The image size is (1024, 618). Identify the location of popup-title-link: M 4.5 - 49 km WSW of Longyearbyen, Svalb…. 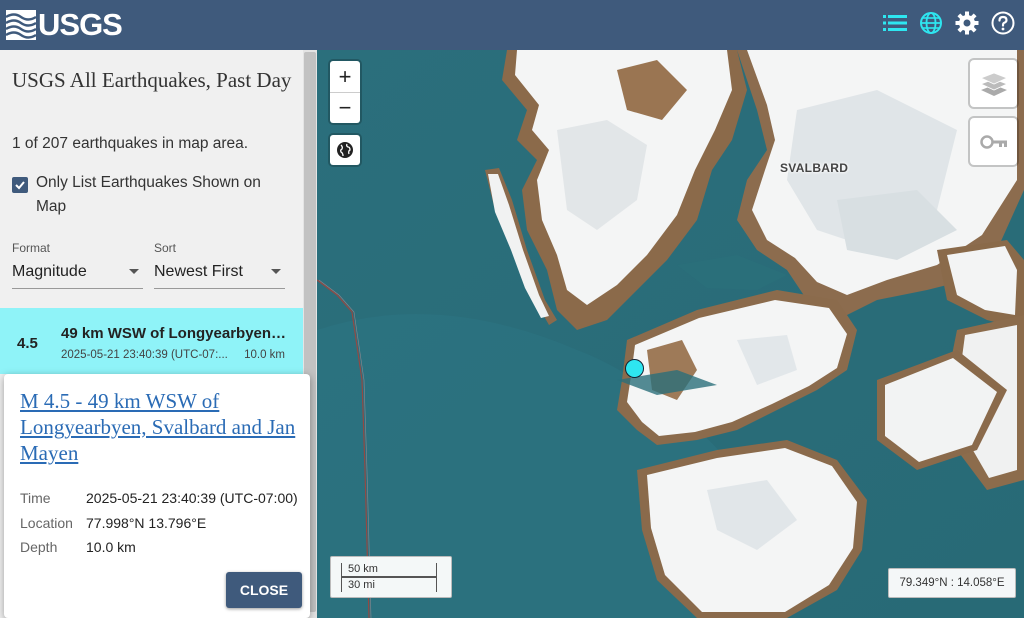
(160, 427).